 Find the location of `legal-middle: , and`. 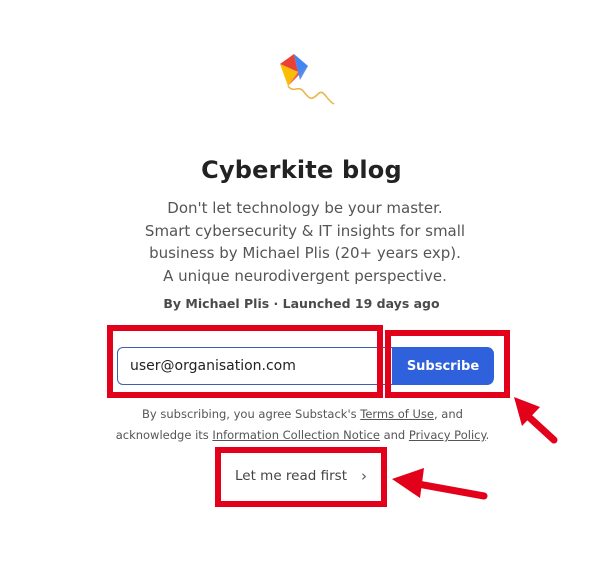

legal-middle: , and is located at coordinates (448, 414).